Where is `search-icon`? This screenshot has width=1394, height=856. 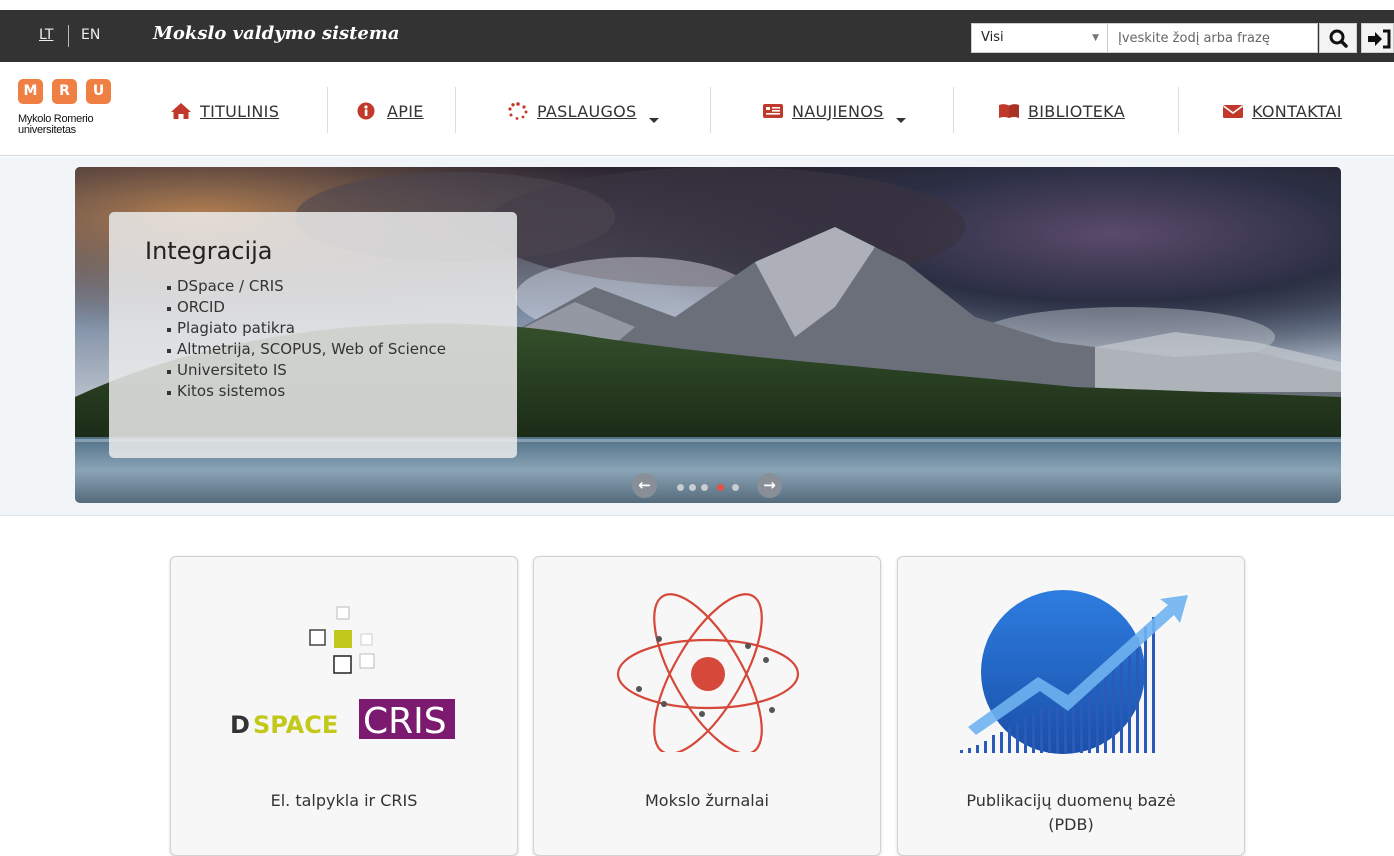 search-icon is located at coordinates (1338, 38).